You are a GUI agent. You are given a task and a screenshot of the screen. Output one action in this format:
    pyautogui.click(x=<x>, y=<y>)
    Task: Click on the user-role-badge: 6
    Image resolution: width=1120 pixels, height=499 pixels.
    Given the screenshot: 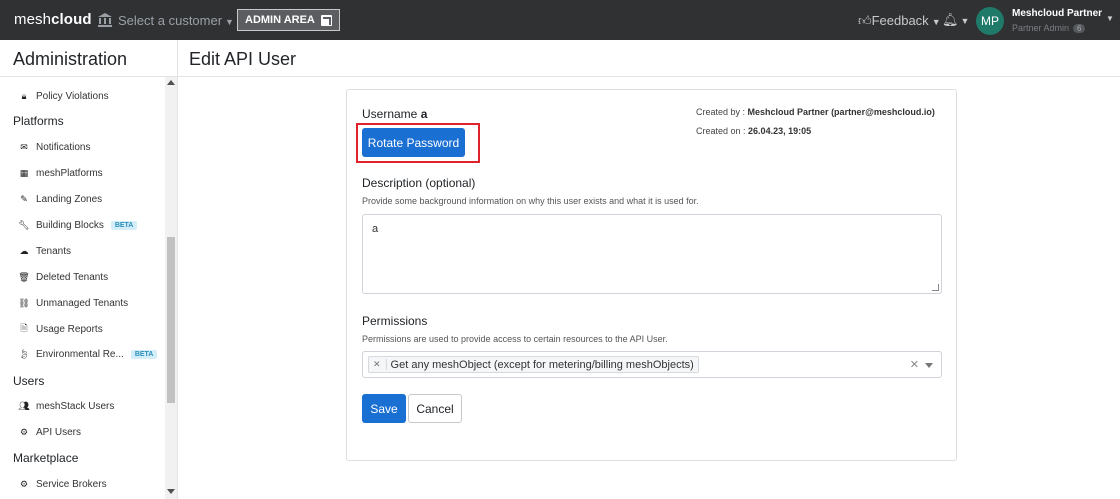 What is the action you would take?
    pyautogui.click(x=1079, y=28)
    